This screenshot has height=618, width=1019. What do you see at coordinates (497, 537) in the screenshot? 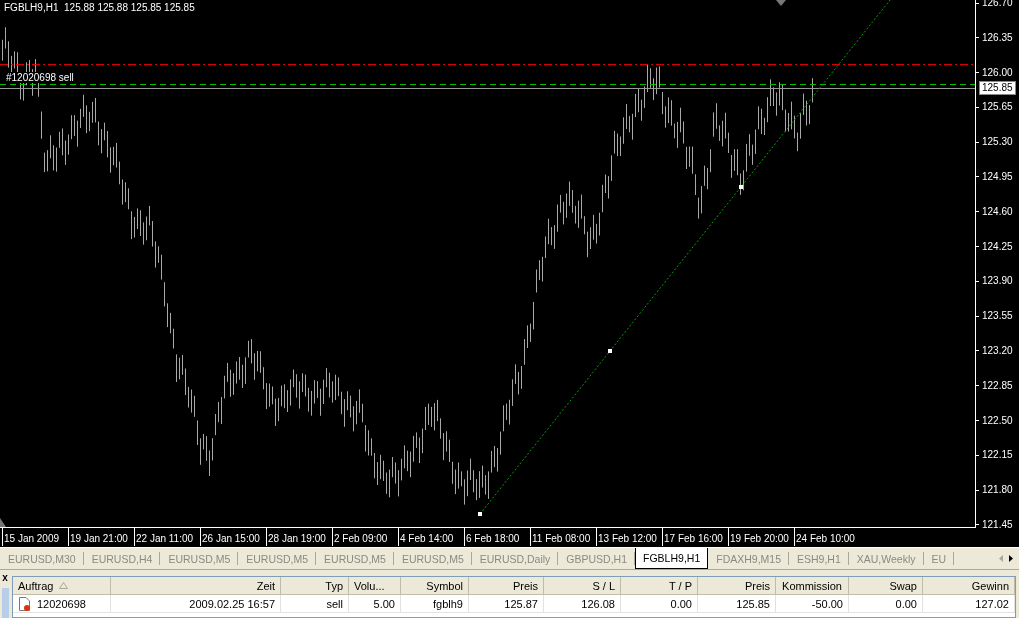
I see `time-axis-label: 6 Feb 18:00` at bounding box center [497, 537].